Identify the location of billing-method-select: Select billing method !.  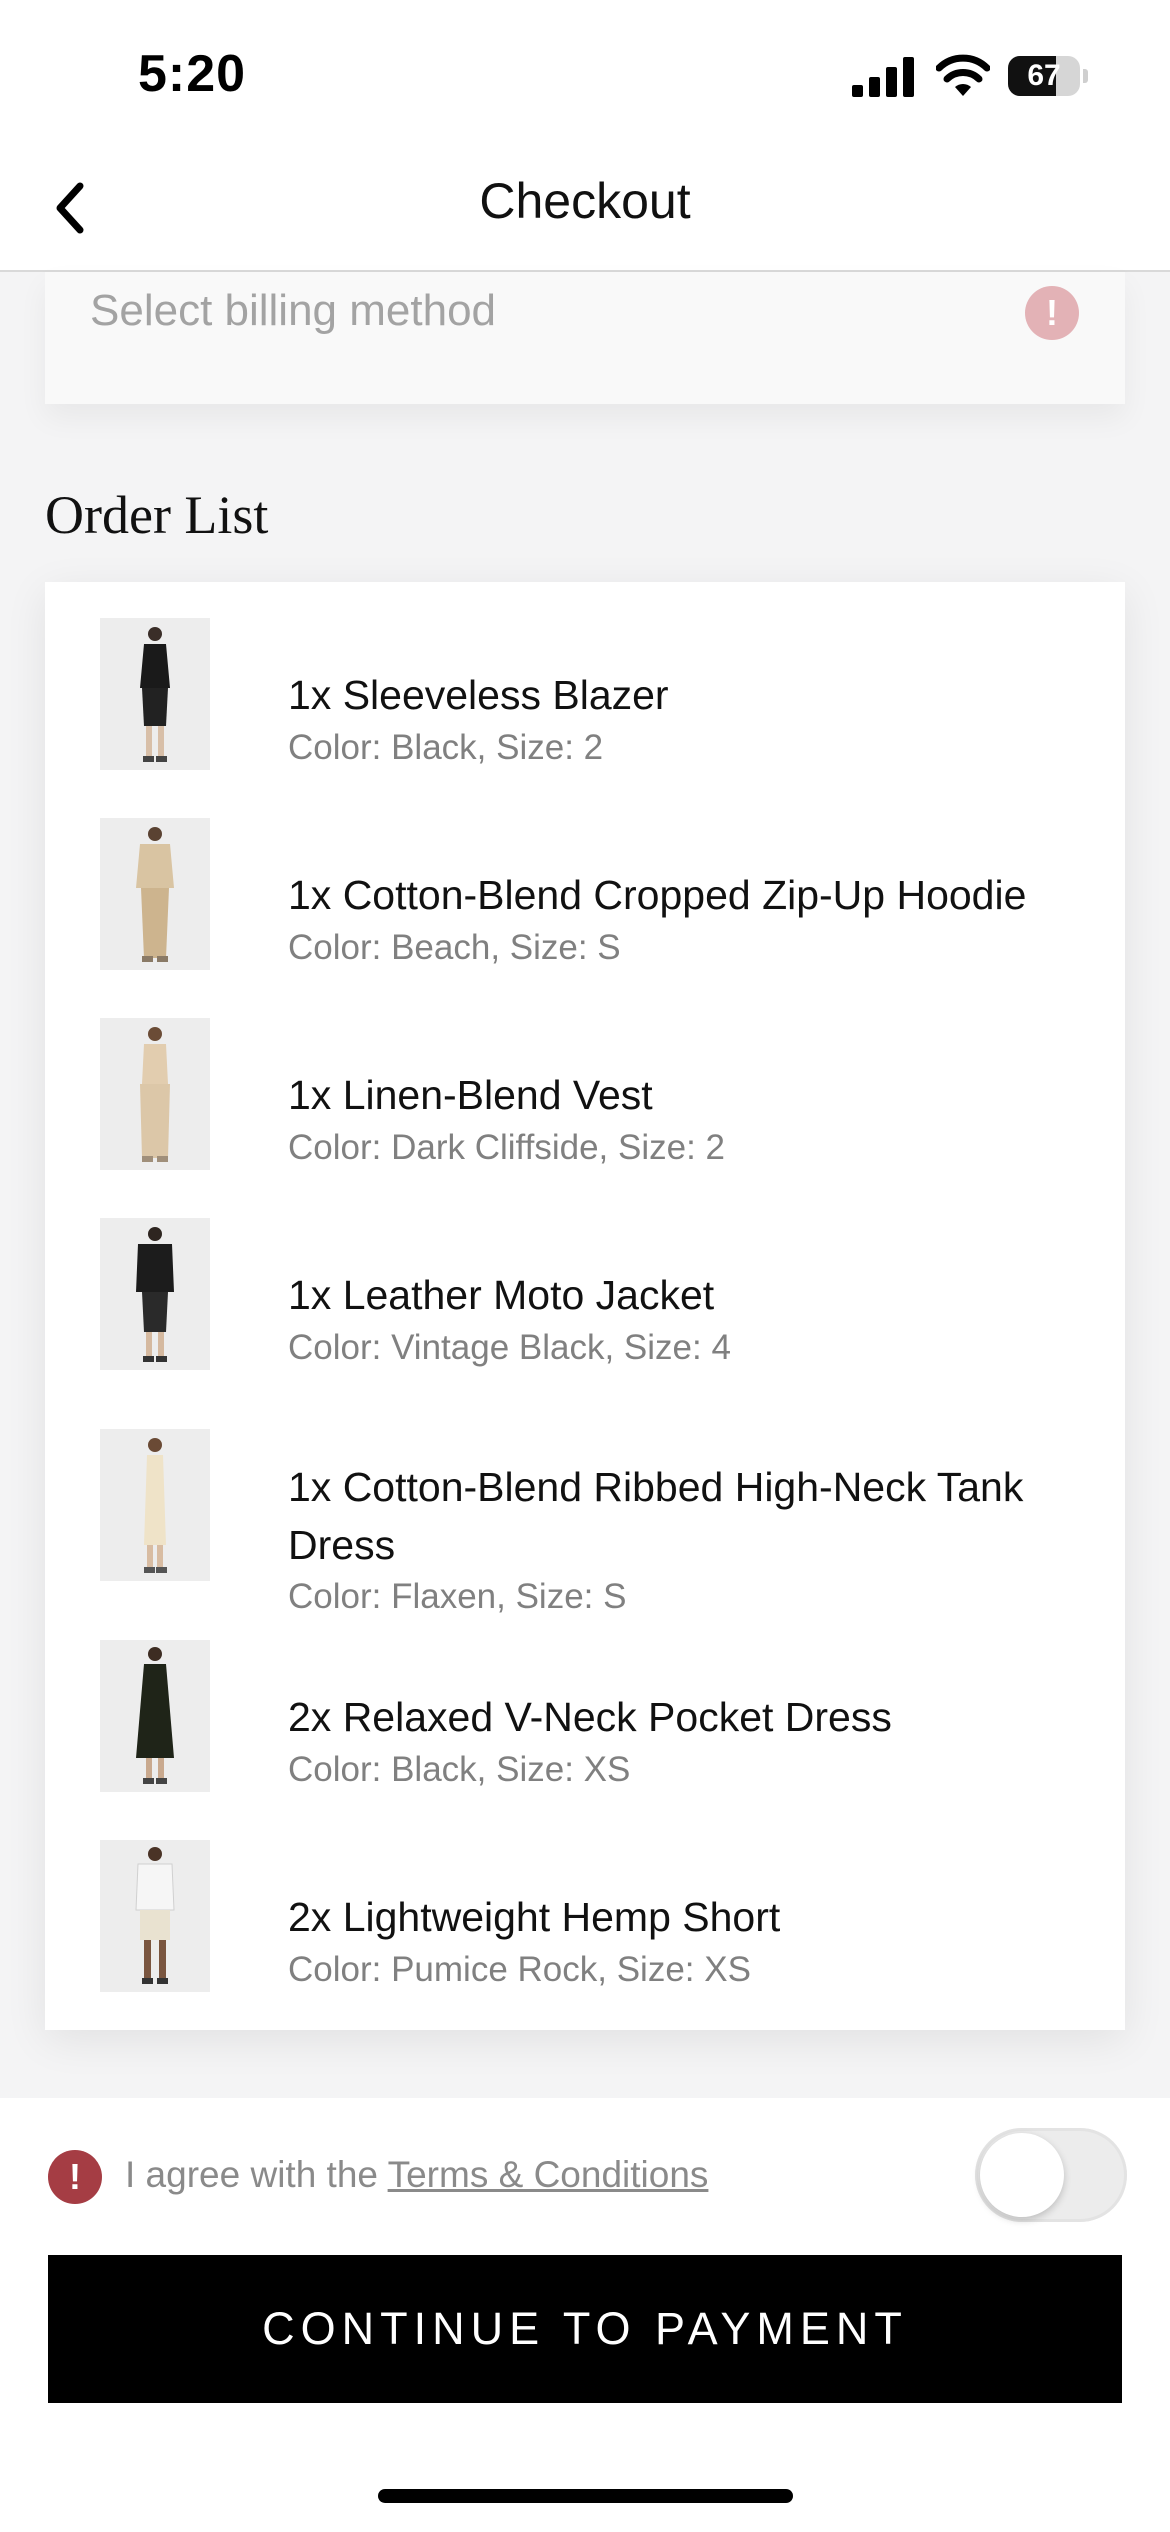
(585, 338).